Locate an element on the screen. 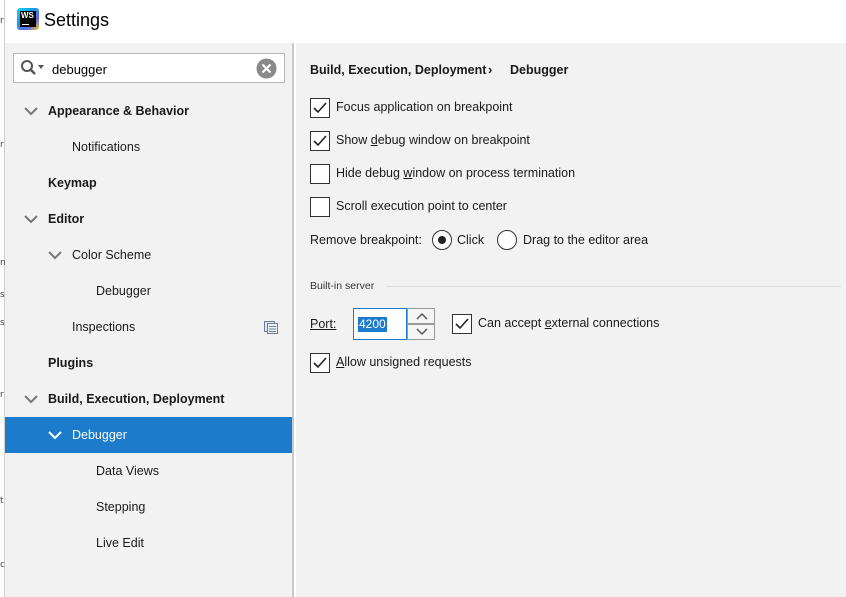  tree-item-label: Keymap is located at coordinates (72, 183).